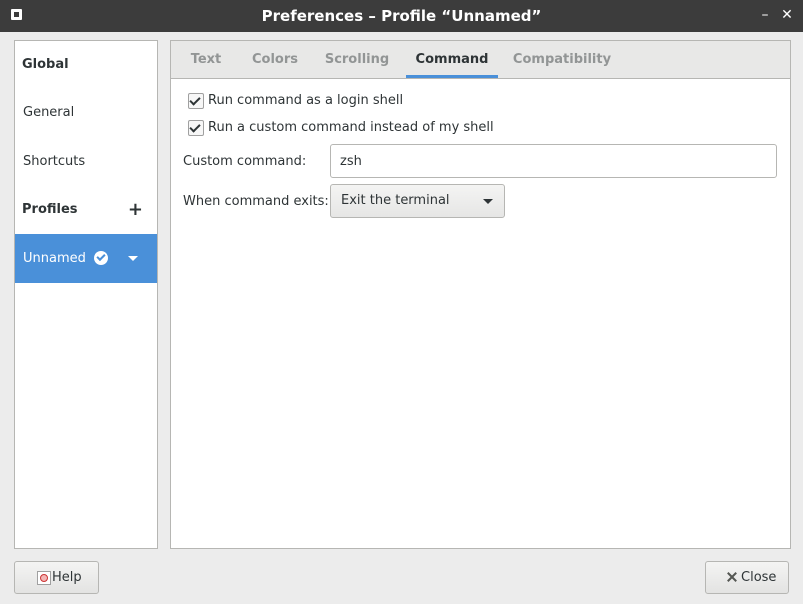 This screenshot has width=803, height=604. Describe the element at coordinates (305, 101) in the screenshot. I see `login-shell-label: Run command as a login shell` at that location.